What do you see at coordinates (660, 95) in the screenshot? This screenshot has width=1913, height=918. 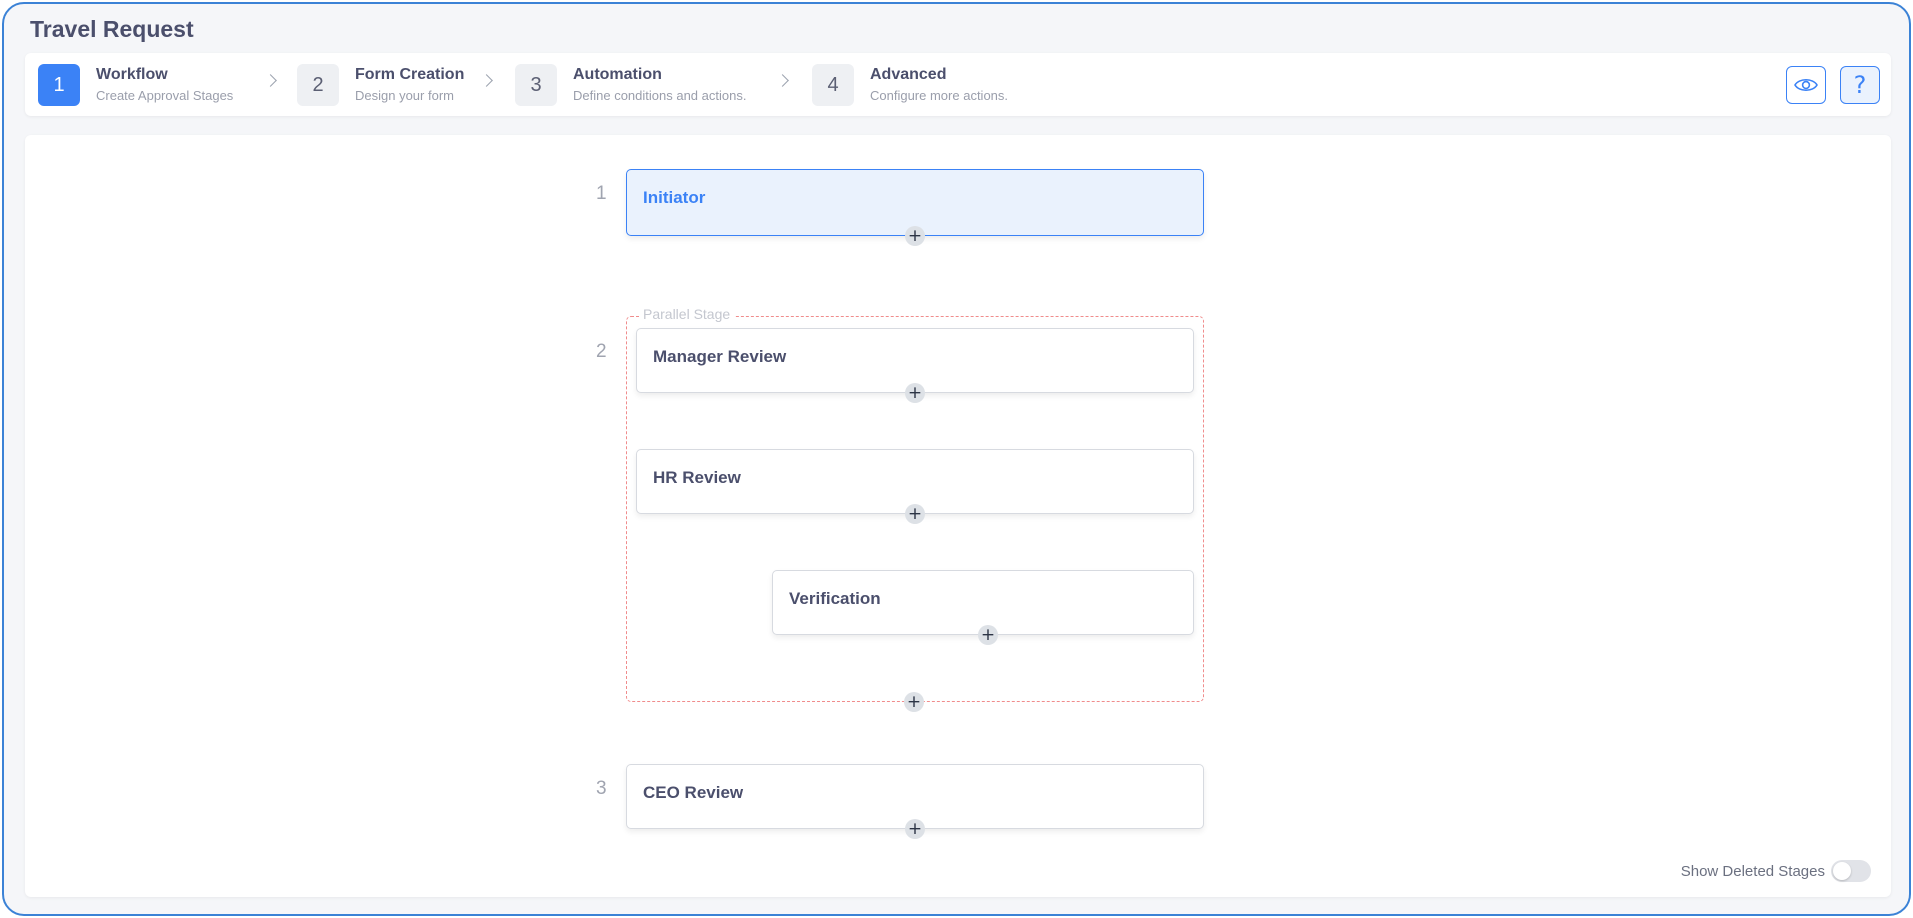 I see `step-subtitle: Define conditions and actions.` at bounding box center [660, 95].